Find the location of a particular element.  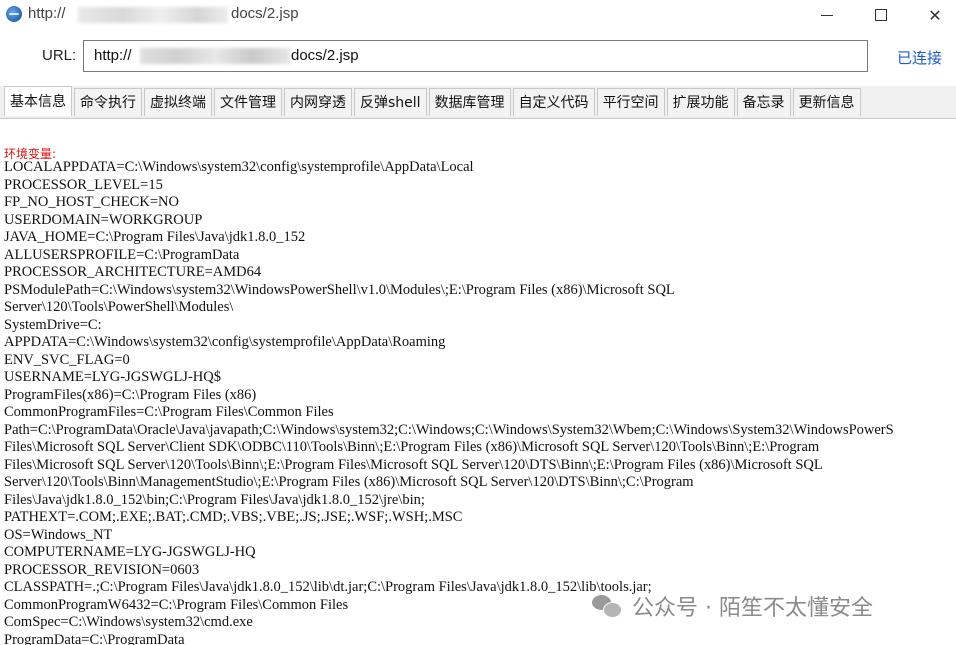

minimize-icon is located at coordinates (827, 15).